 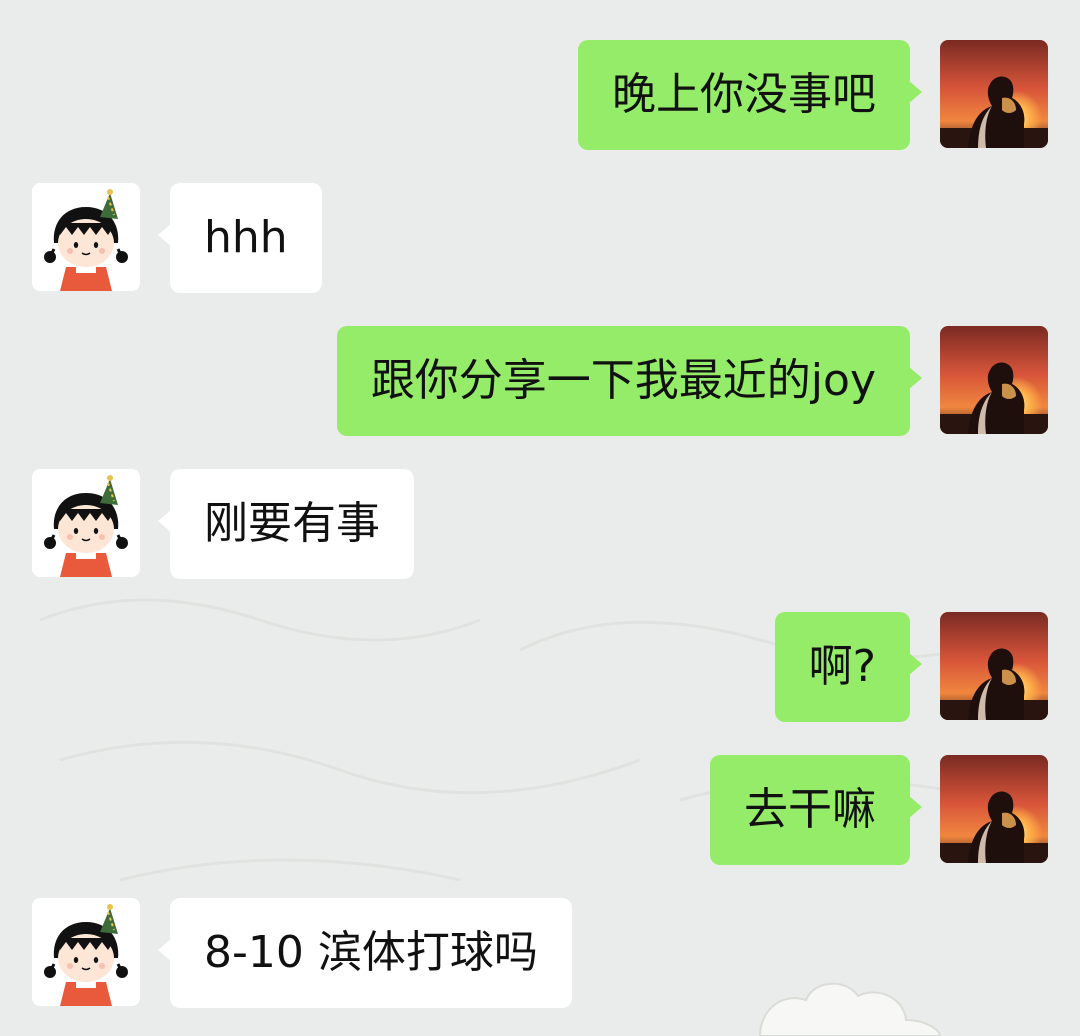 I want to click on message-row: 啊?, so click(x=540, y=668).